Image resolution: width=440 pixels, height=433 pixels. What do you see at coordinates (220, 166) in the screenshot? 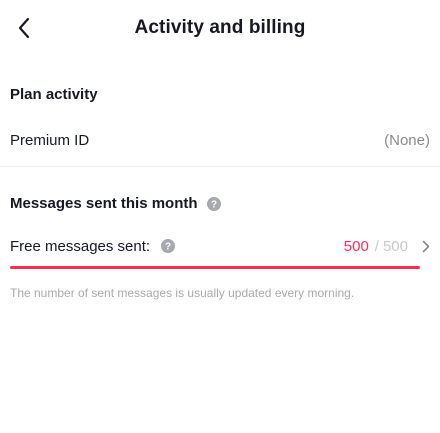
I see `section-divider` at bounding box center [220, 166].